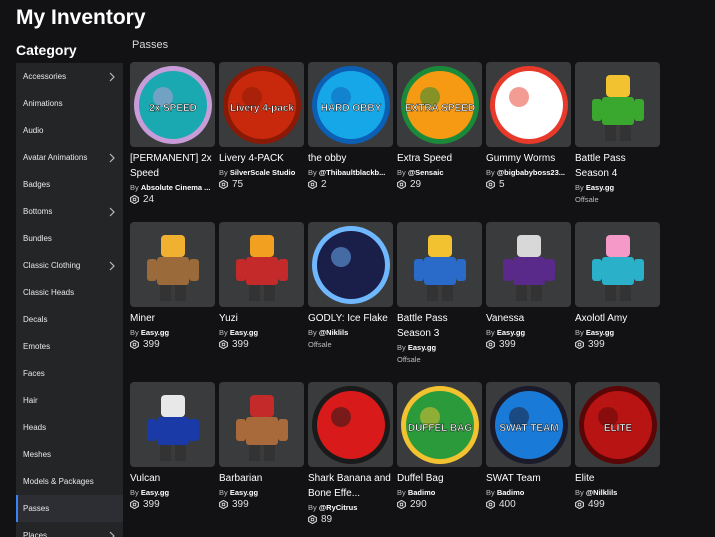 Image resolution: width=715 pixels, height=537 pixels. I want to click on item-card: Battle Pass Season 4 By Easy.gg Offsale, so click(617, 133).